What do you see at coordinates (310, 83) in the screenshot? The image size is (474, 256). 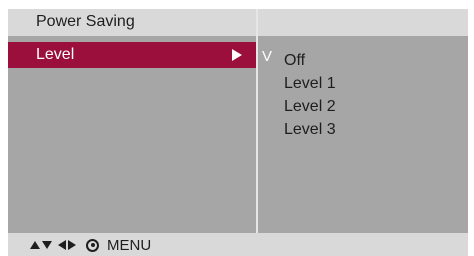 I see `option-level-1: Level 1` at bounding box center [310, 83].